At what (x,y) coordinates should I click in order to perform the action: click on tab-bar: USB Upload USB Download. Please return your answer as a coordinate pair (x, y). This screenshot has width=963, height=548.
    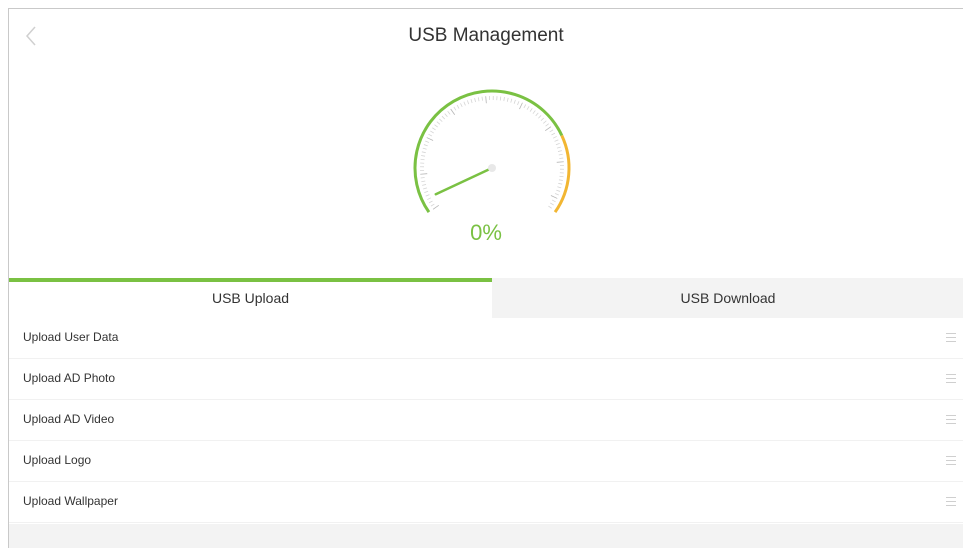
    Looking at the image, I should click on (486, 298).